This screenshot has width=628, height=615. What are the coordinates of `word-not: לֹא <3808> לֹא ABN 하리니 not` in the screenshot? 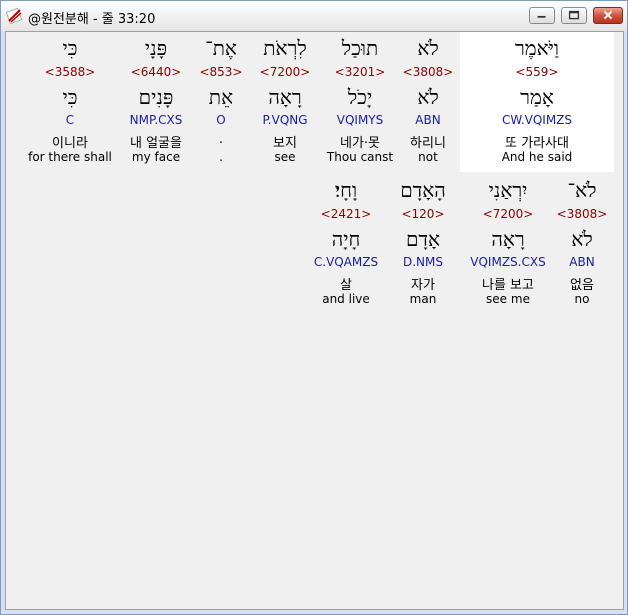 It's located at (428, 102).